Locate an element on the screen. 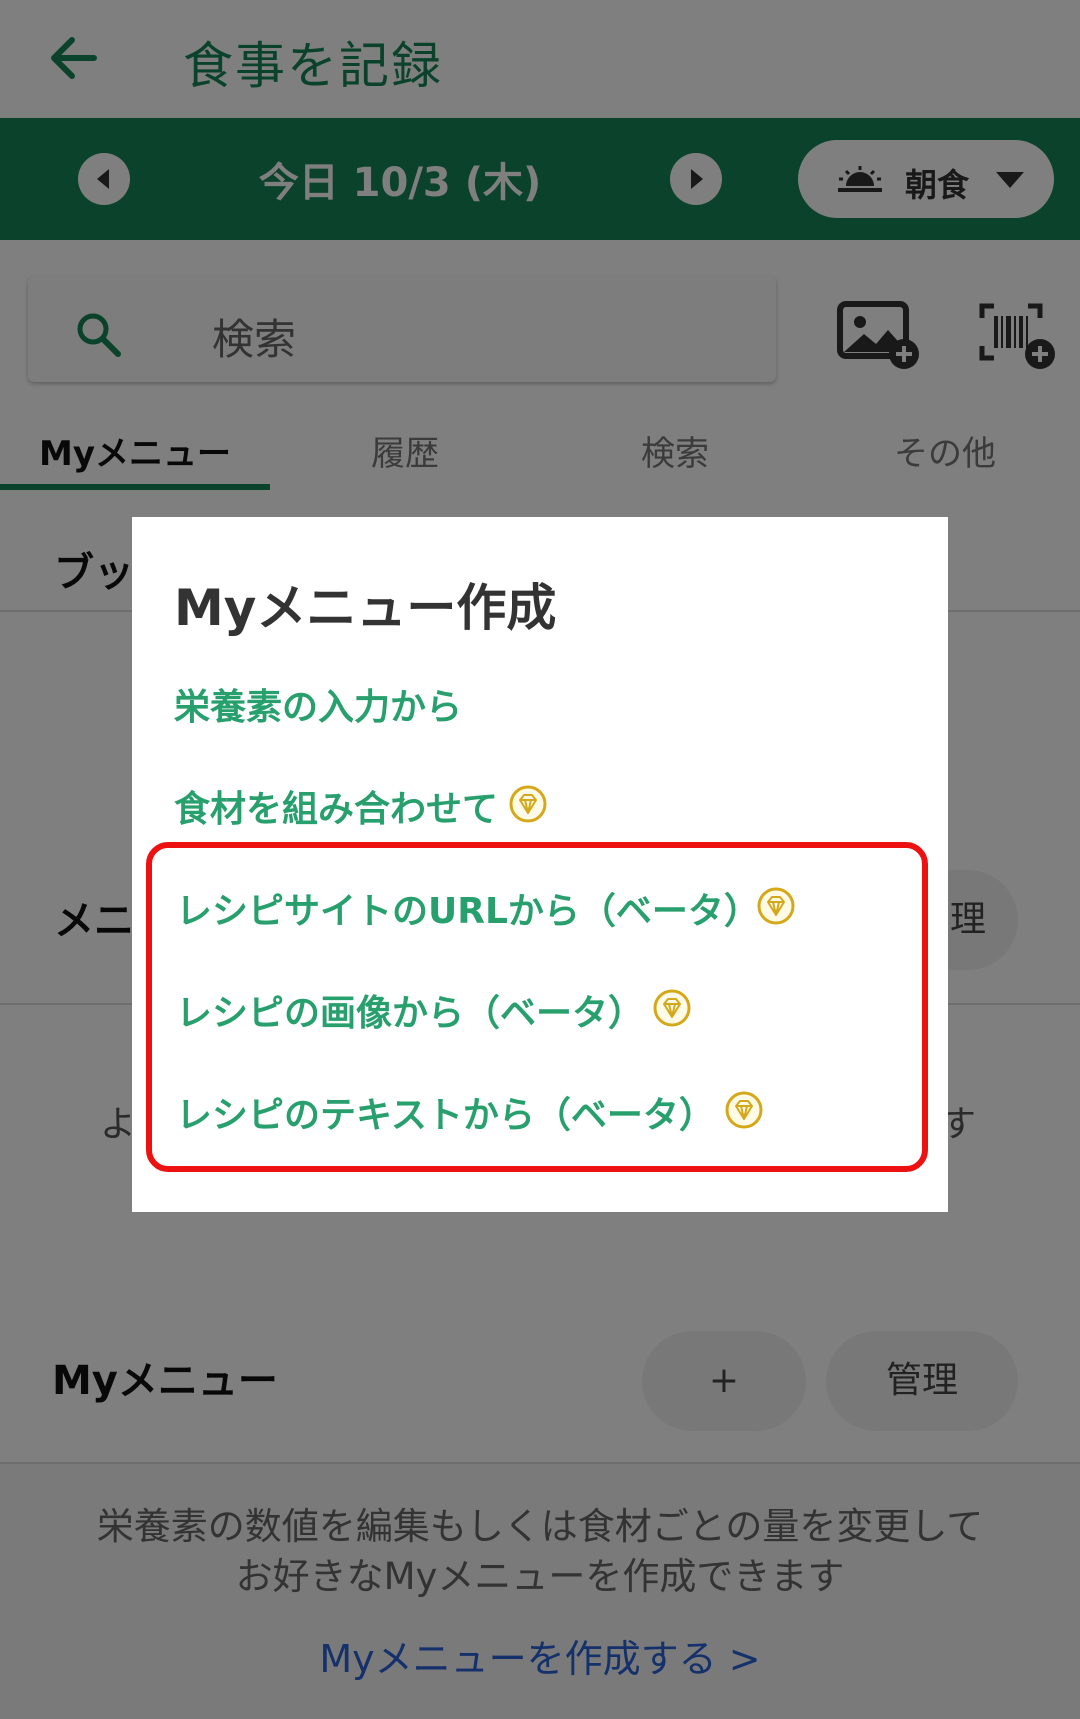 The width and height of the screenshot is (1080, 1719). option-label: 食材を組み合わせて is located at coordinates (336, 809).